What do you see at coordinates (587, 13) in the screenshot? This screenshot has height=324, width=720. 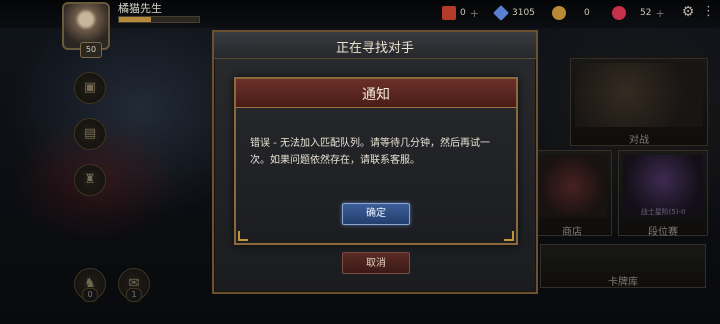 I see `gold-count: 0` at bounding box center [587, 13].